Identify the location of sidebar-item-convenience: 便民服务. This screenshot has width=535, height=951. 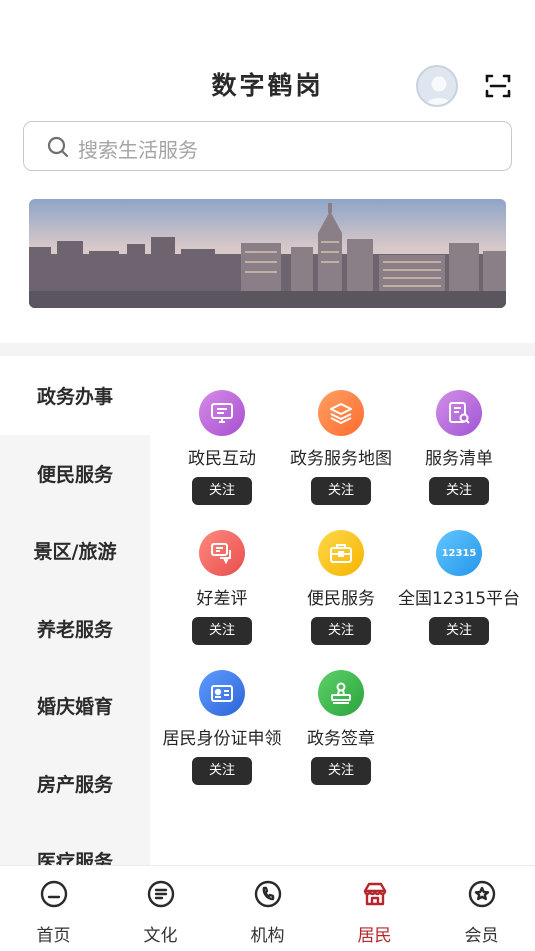
(75, 474).